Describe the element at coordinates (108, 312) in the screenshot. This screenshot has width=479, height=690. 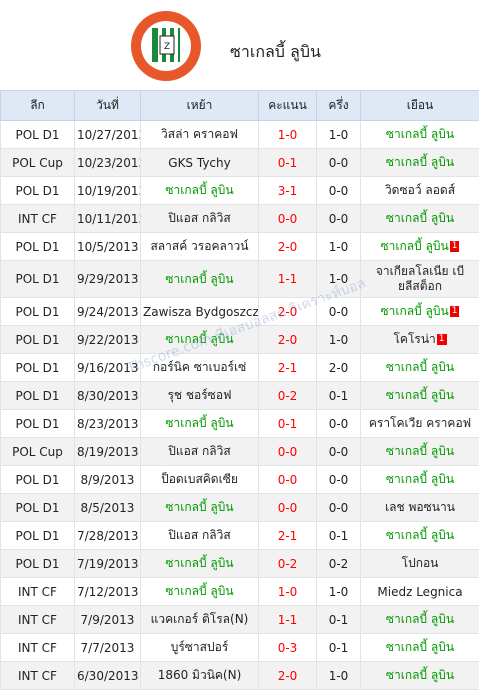
I see `date-cell: 9/24/2013` at that location.